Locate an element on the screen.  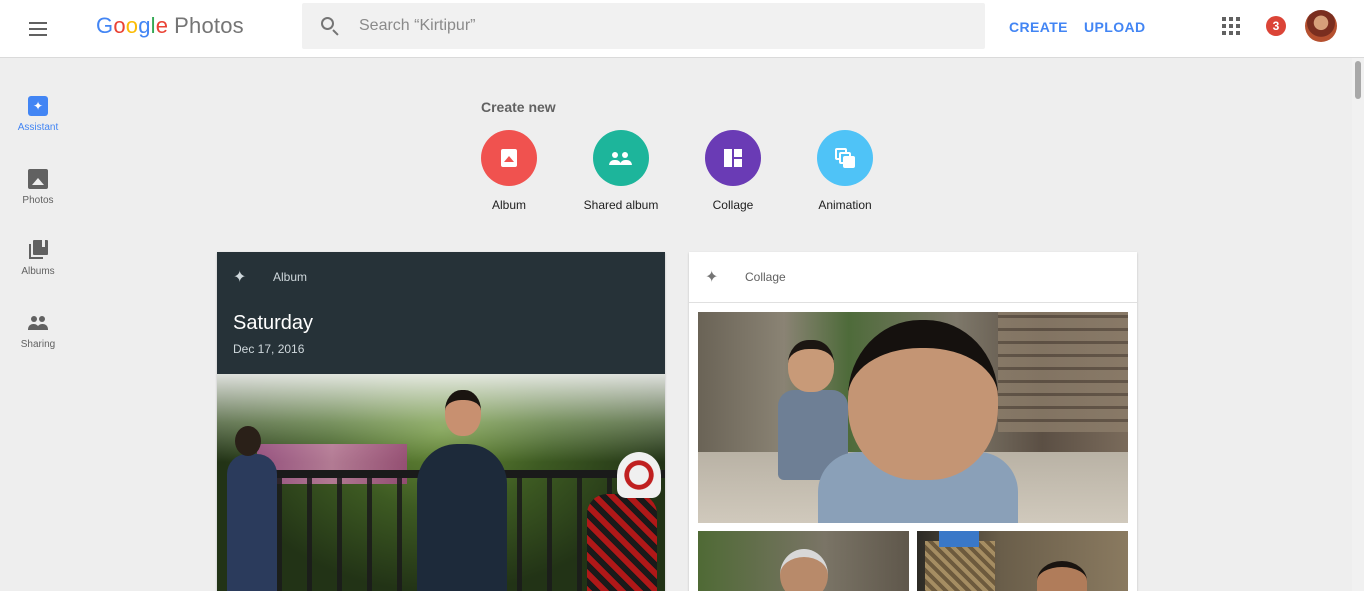
collage-card-header: ✦ Collage is located at coordinates (913, 277).